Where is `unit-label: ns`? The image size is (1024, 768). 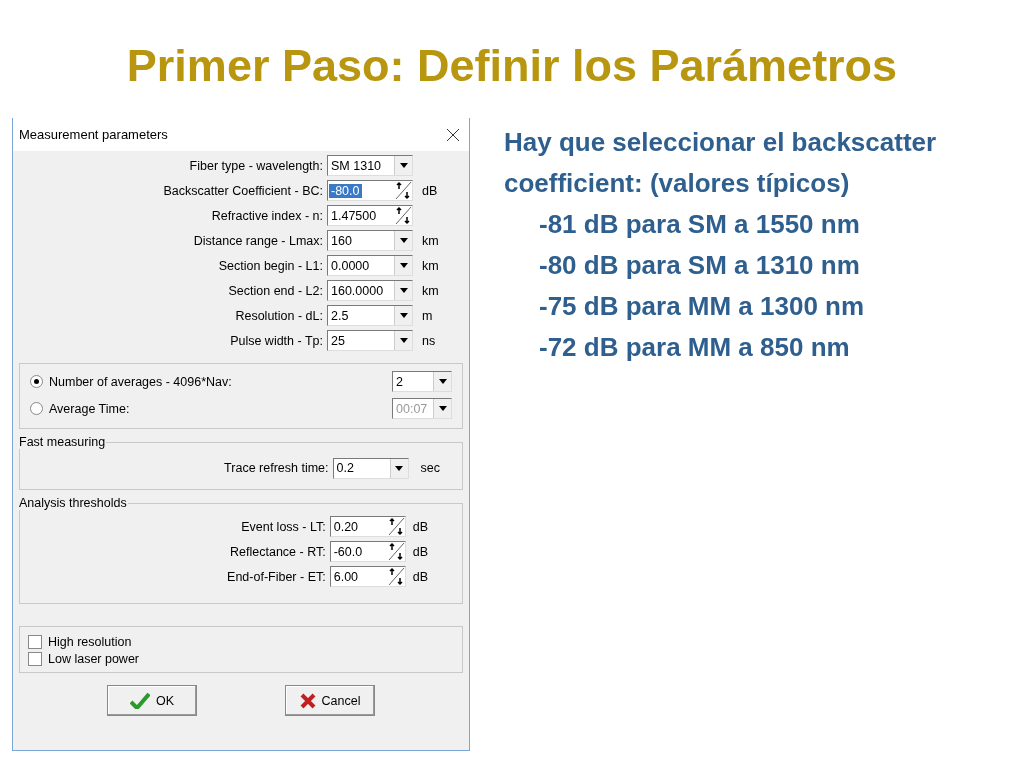 unit-label: ns is located at coordinates (429, 340).